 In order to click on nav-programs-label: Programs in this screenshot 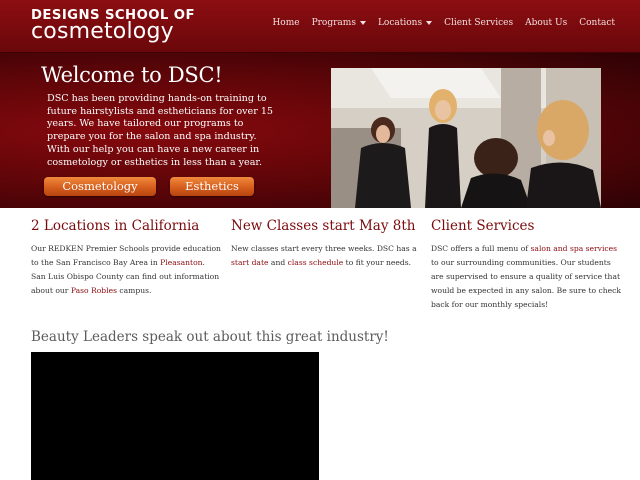, I will do `click(333, 23)`.